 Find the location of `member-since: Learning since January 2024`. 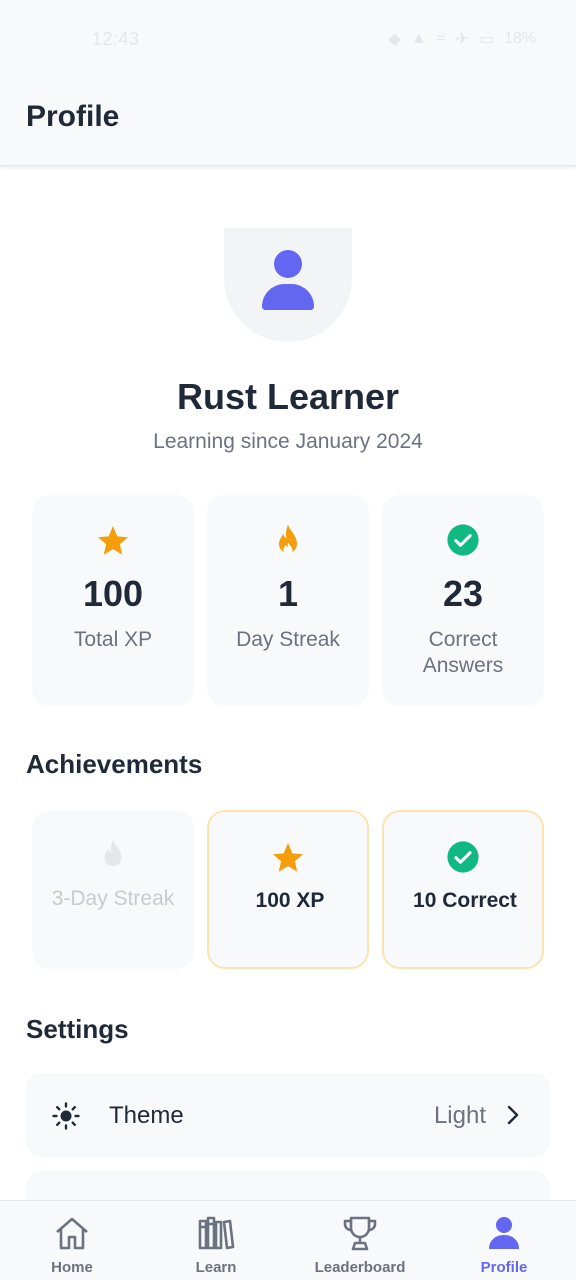

member-since: Learning since January 2024 is located at coordinates (288, 441).